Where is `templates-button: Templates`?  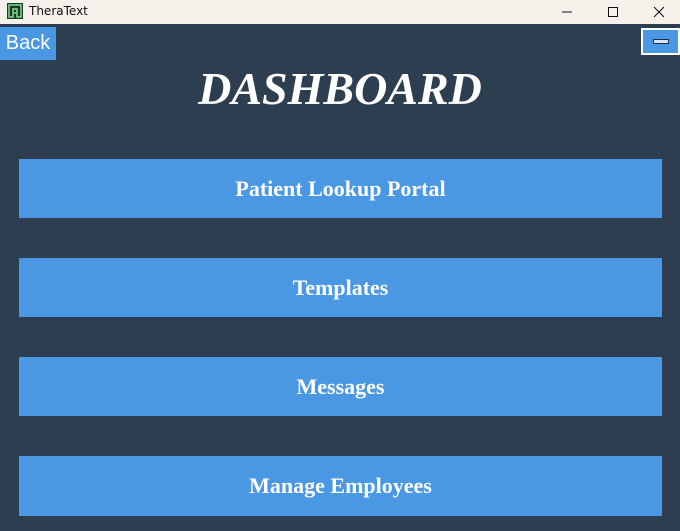
templates-button: Templates is located at coordinates (340, 287).